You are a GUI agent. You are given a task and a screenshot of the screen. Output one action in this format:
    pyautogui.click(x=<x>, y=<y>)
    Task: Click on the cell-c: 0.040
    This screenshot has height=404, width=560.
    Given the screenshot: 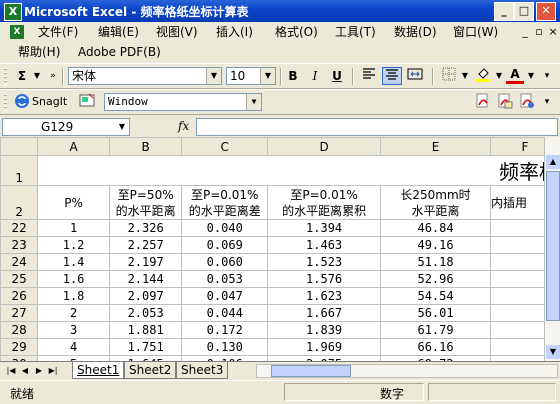 What is the action you would take?
    pyautogui.click(x=225, y=228)
    